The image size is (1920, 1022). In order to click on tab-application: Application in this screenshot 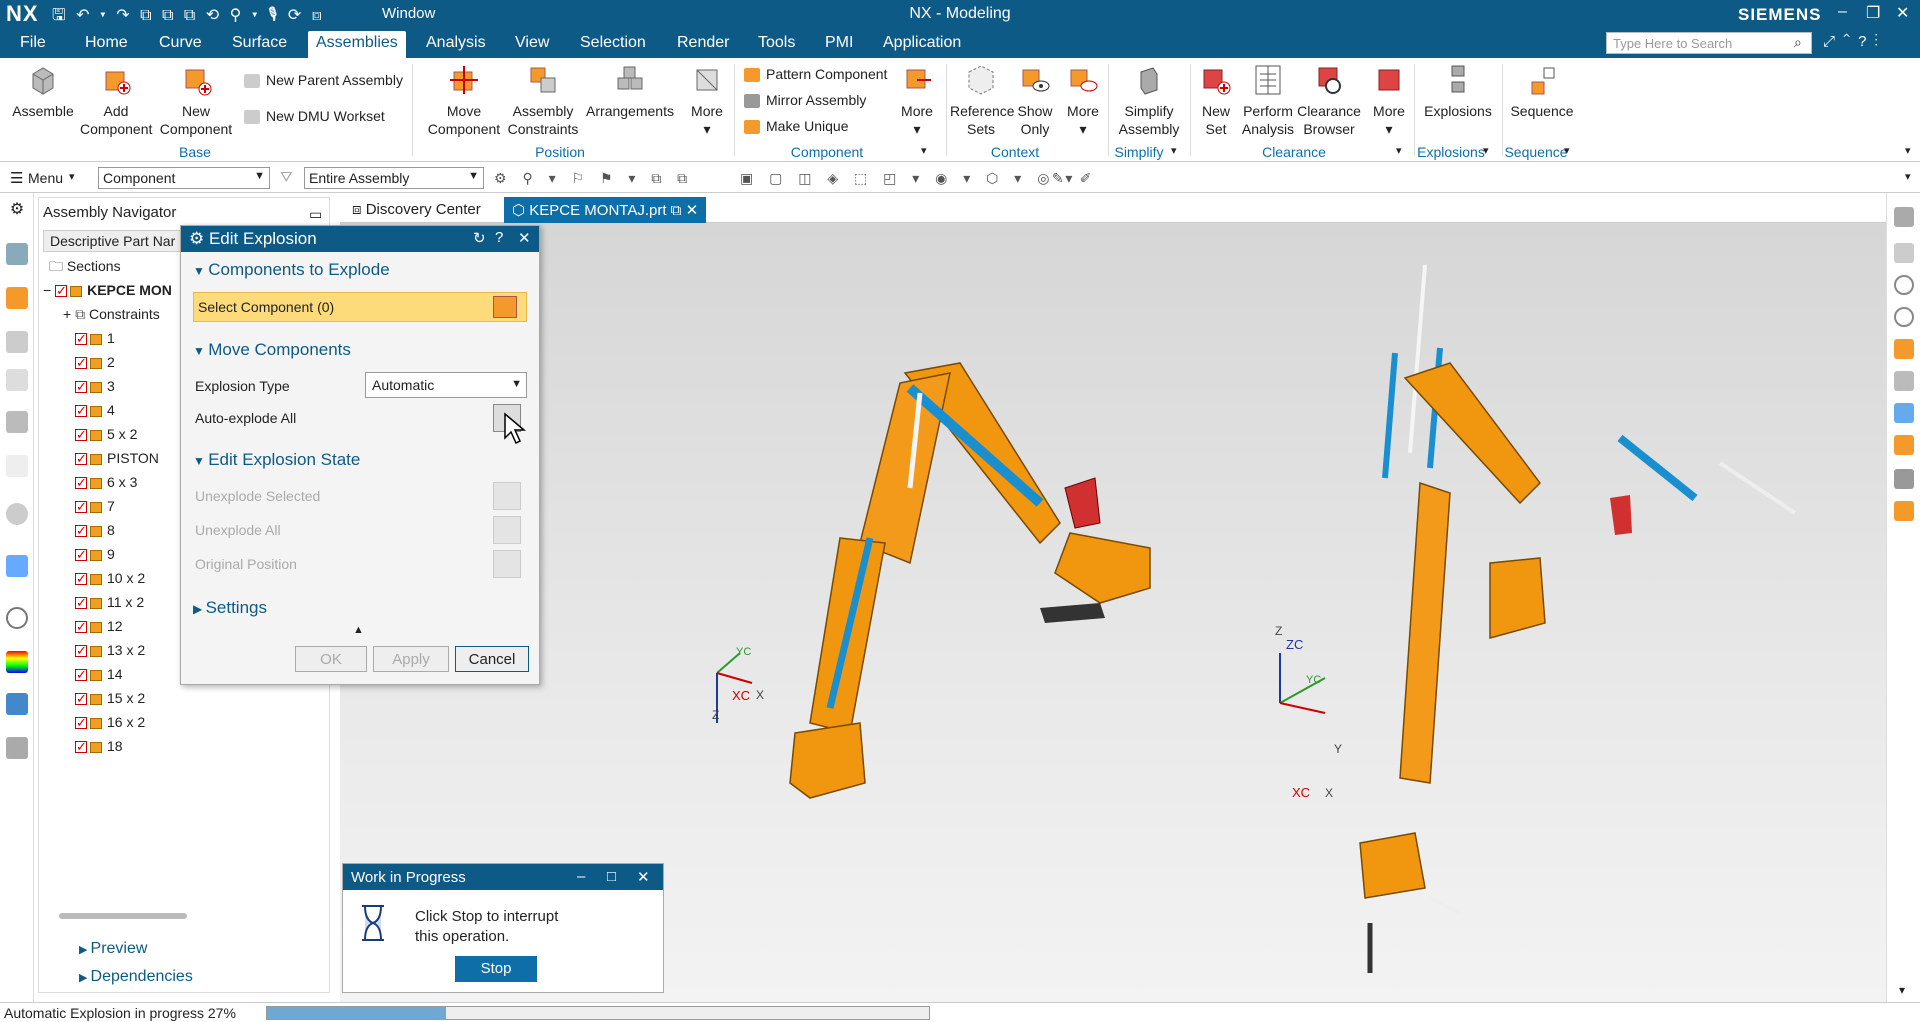, I will do `click(922, 43)`.